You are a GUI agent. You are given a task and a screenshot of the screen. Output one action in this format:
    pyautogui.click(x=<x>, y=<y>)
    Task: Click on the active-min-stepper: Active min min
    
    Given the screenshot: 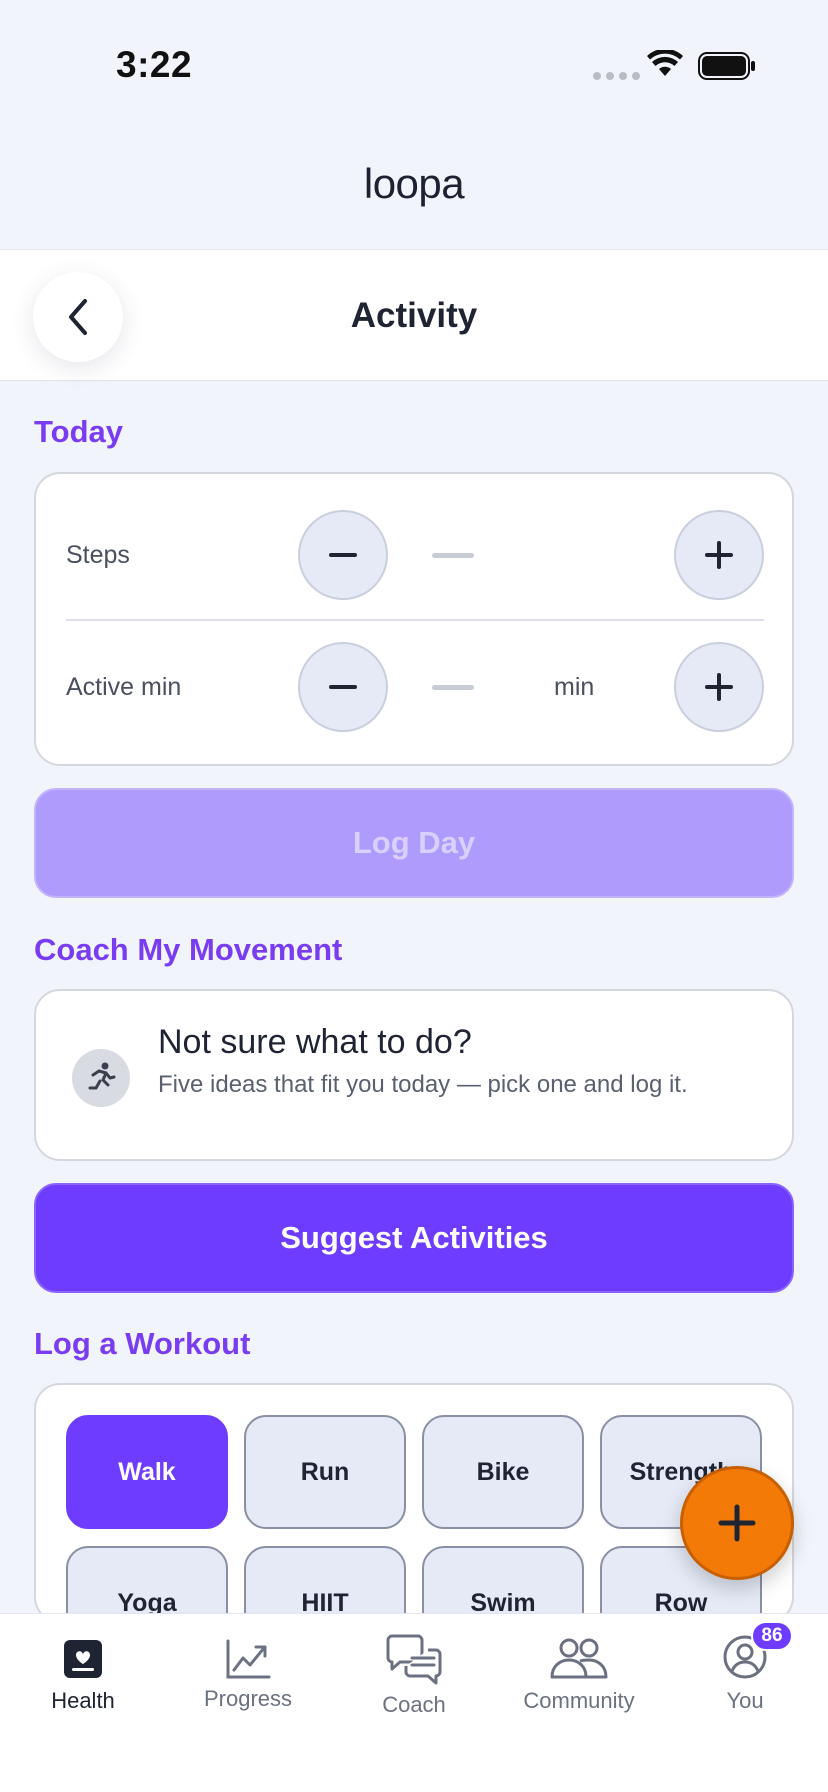 What is the action you would take?
    pyautogui.click(x=415, y=687)
    